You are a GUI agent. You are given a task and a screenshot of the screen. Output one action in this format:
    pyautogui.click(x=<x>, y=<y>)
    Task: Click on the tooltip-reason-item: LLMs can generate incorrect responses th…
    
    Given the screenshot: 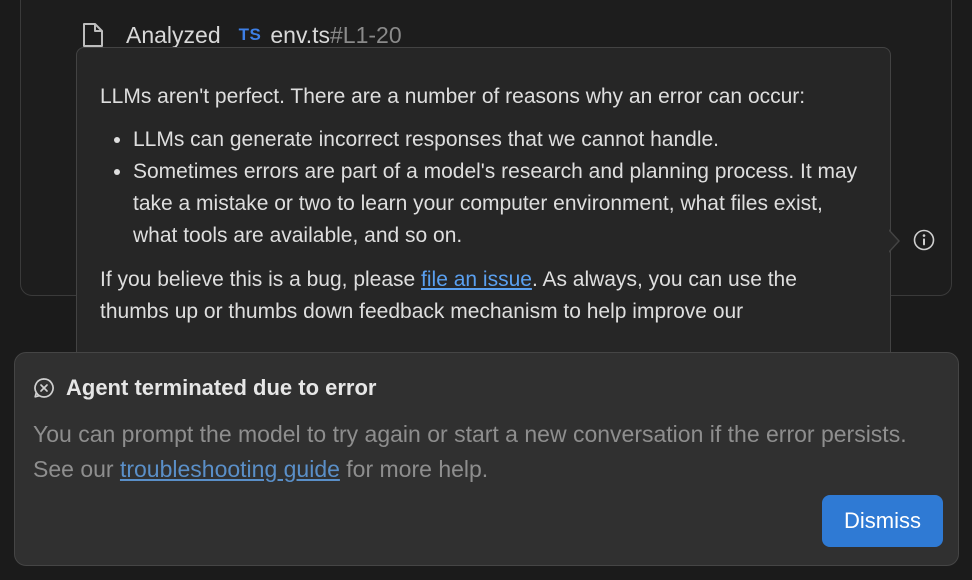 What is the action you would take?
    pyautogui.click(x=500, y=140)
    